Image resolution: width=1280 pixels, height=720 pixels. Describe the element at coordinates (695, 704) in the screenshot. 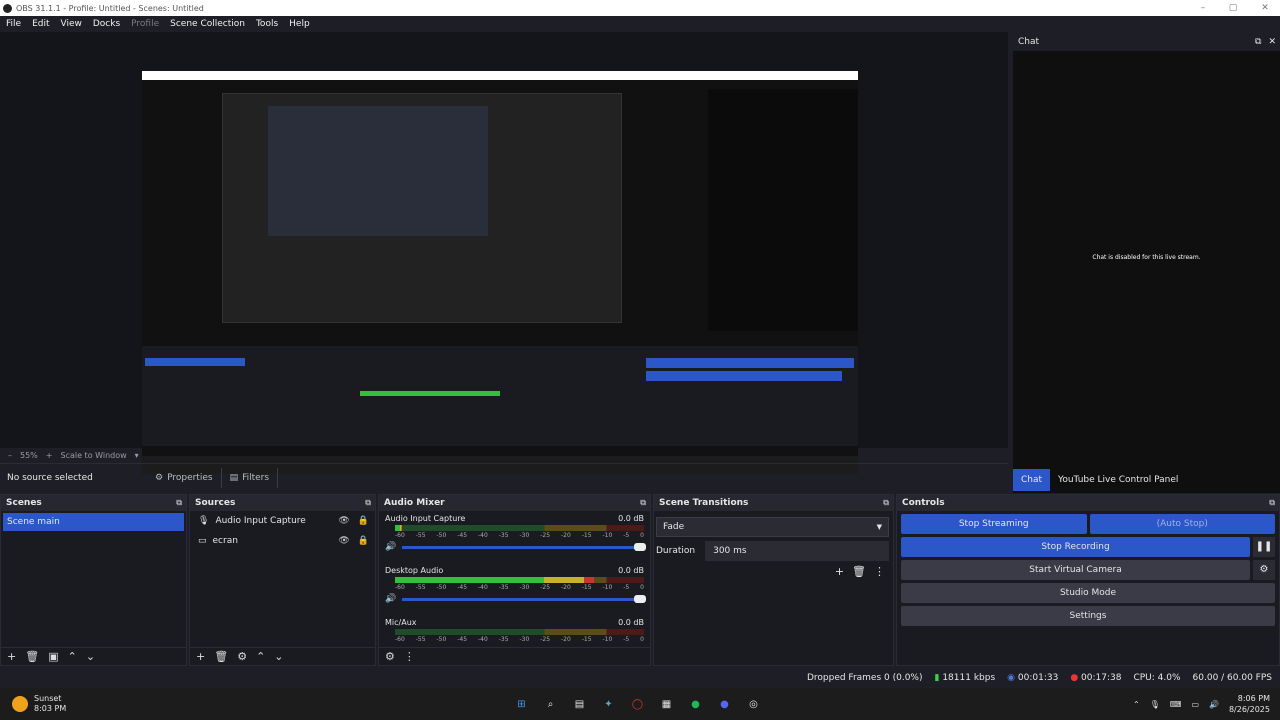

I see `spotify-icon: ●` at that location.